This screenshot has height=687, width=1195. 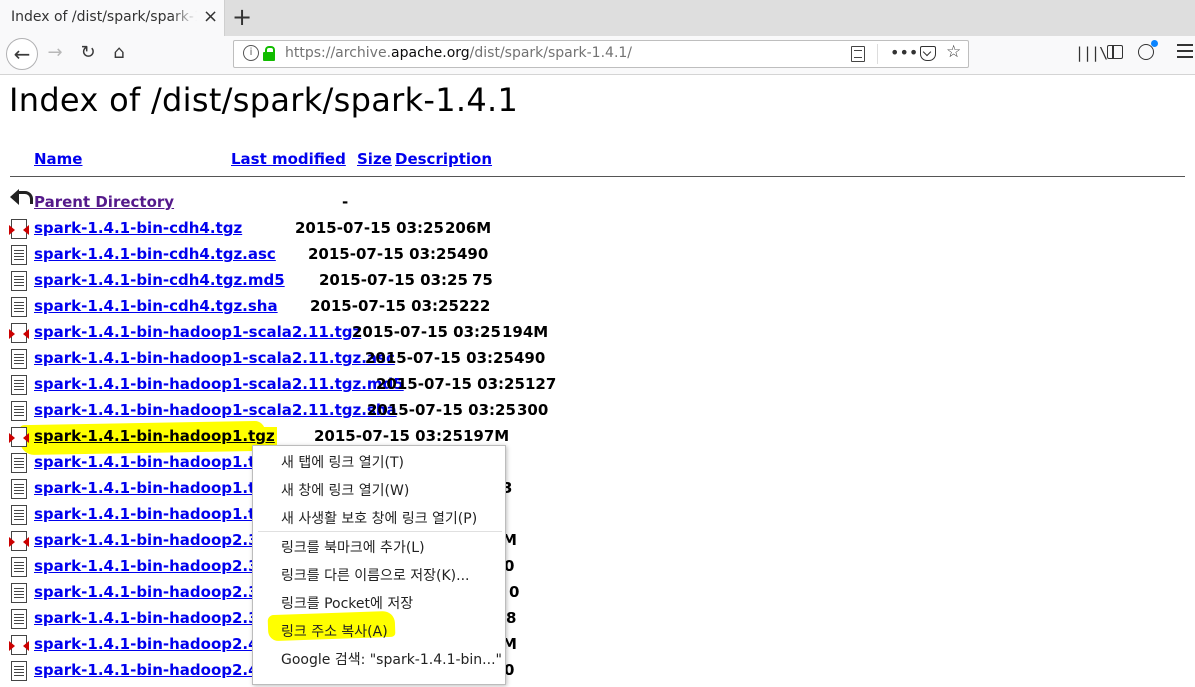 What do you see at coordinates (858, 54) in the screenshot?
I see `reader-mode-icon` at bounding box center [858, 54].